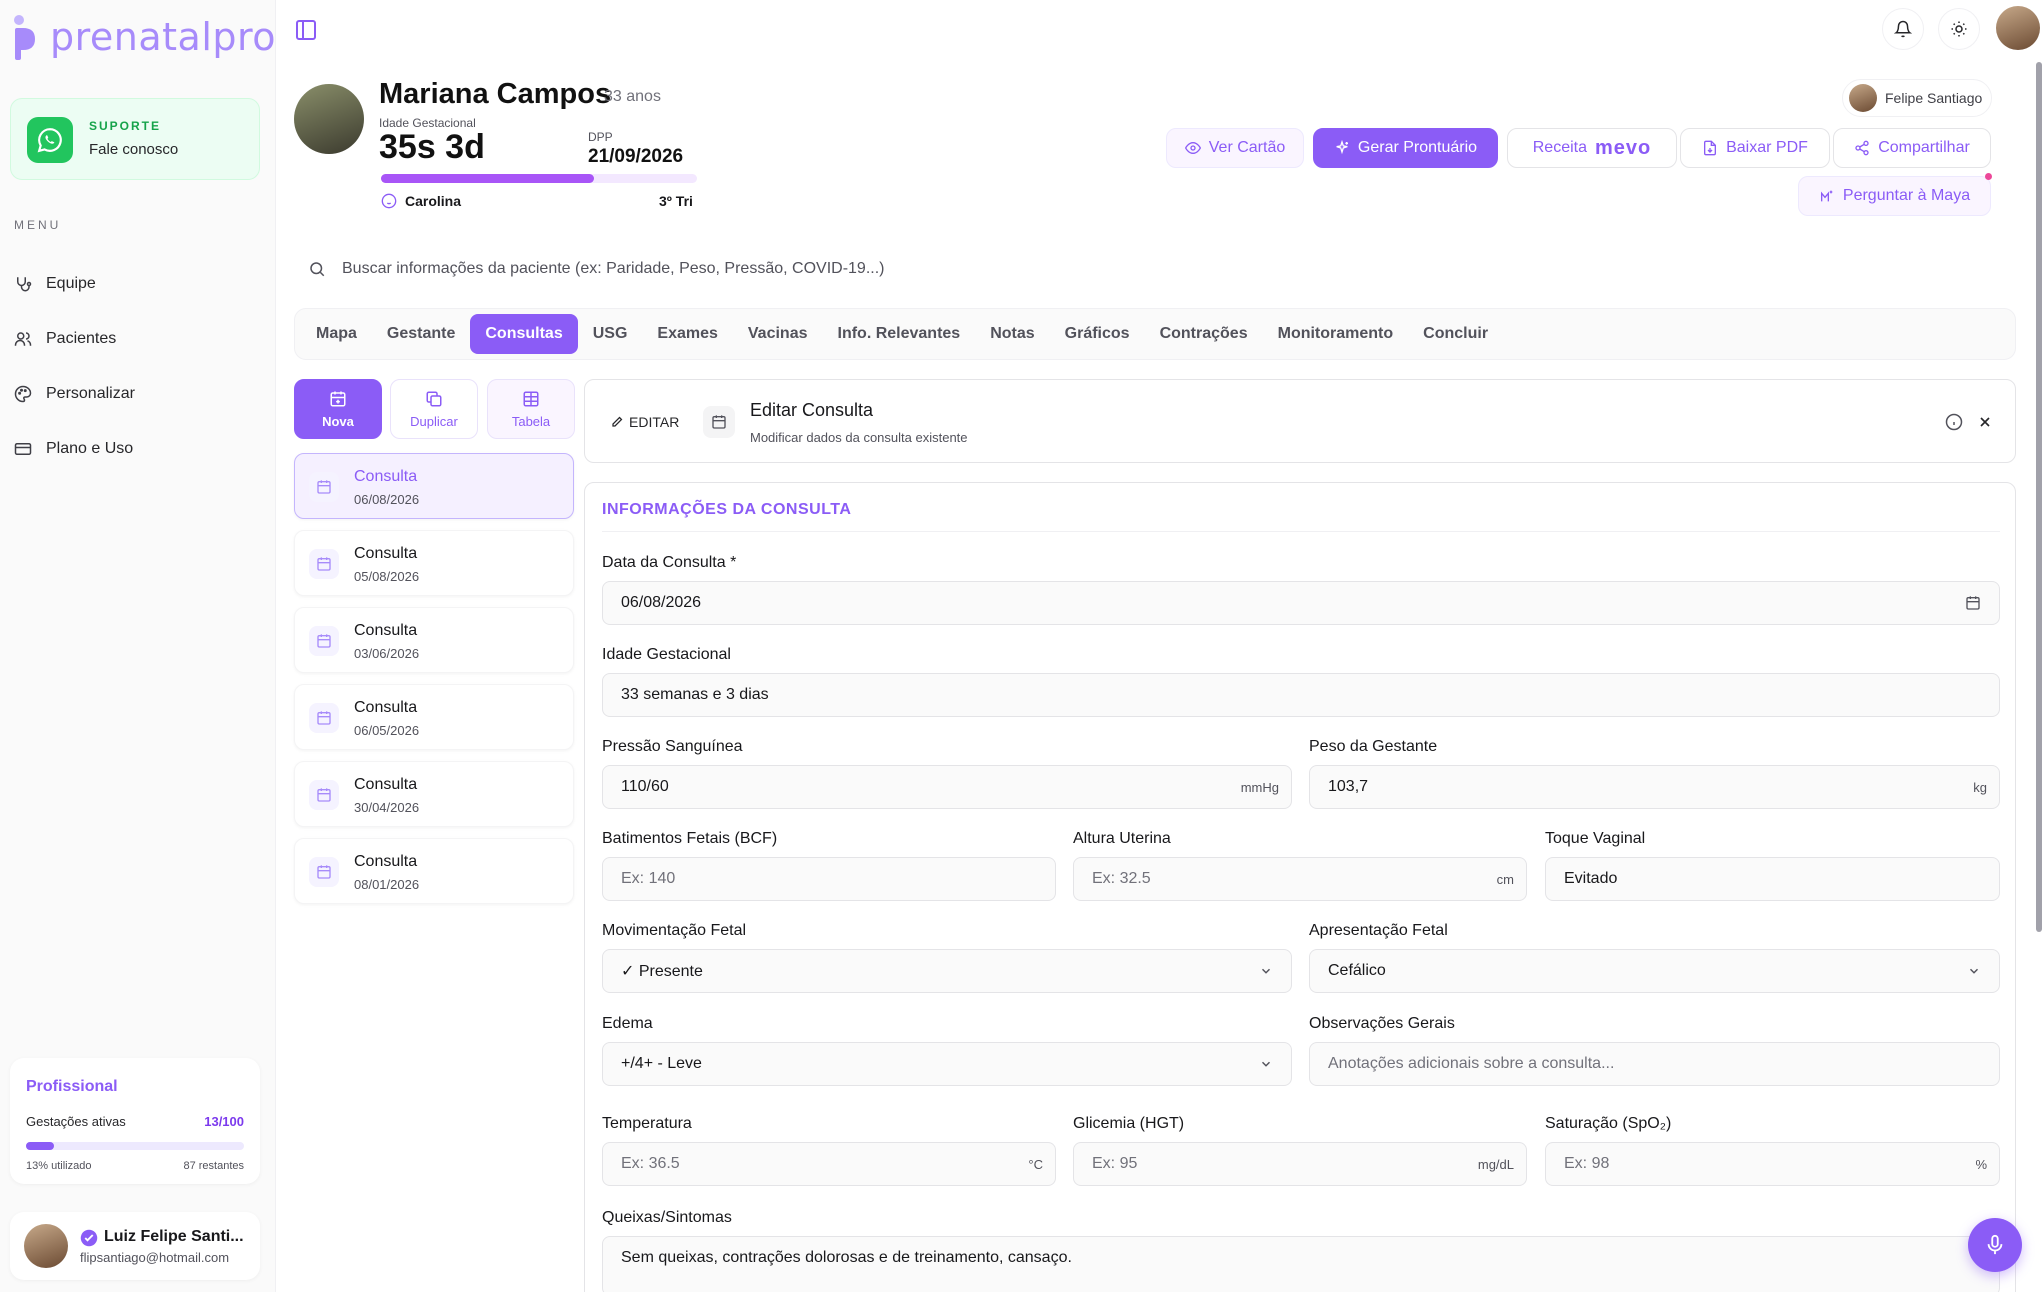 The image size is (2042, 1292). What do you see at coordinates (1995, 1245) in the screenshot?
I see `voice-input-button` at bounding box center [1995, 1245].